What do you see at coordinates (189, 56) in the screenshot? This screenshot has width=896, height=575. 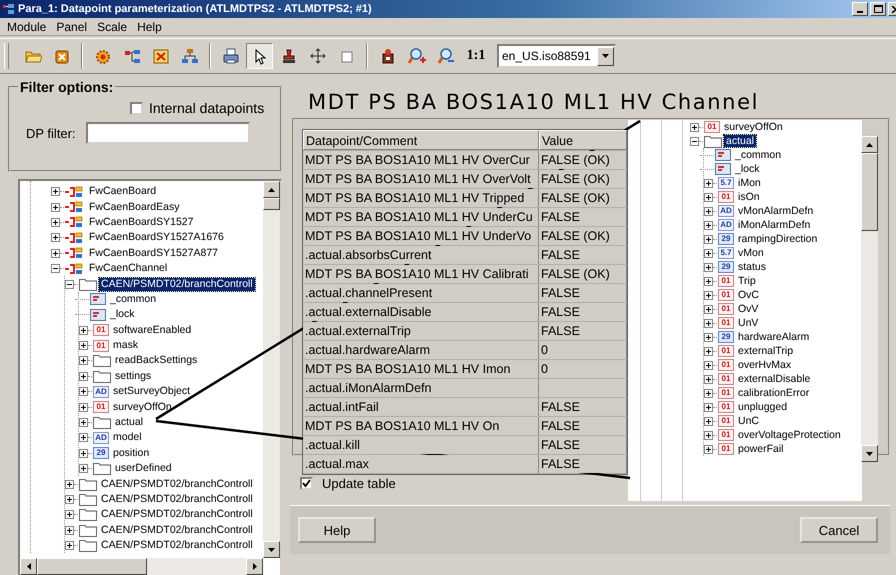 I see `hierarchy-icon` at bounding box center [189, 56].